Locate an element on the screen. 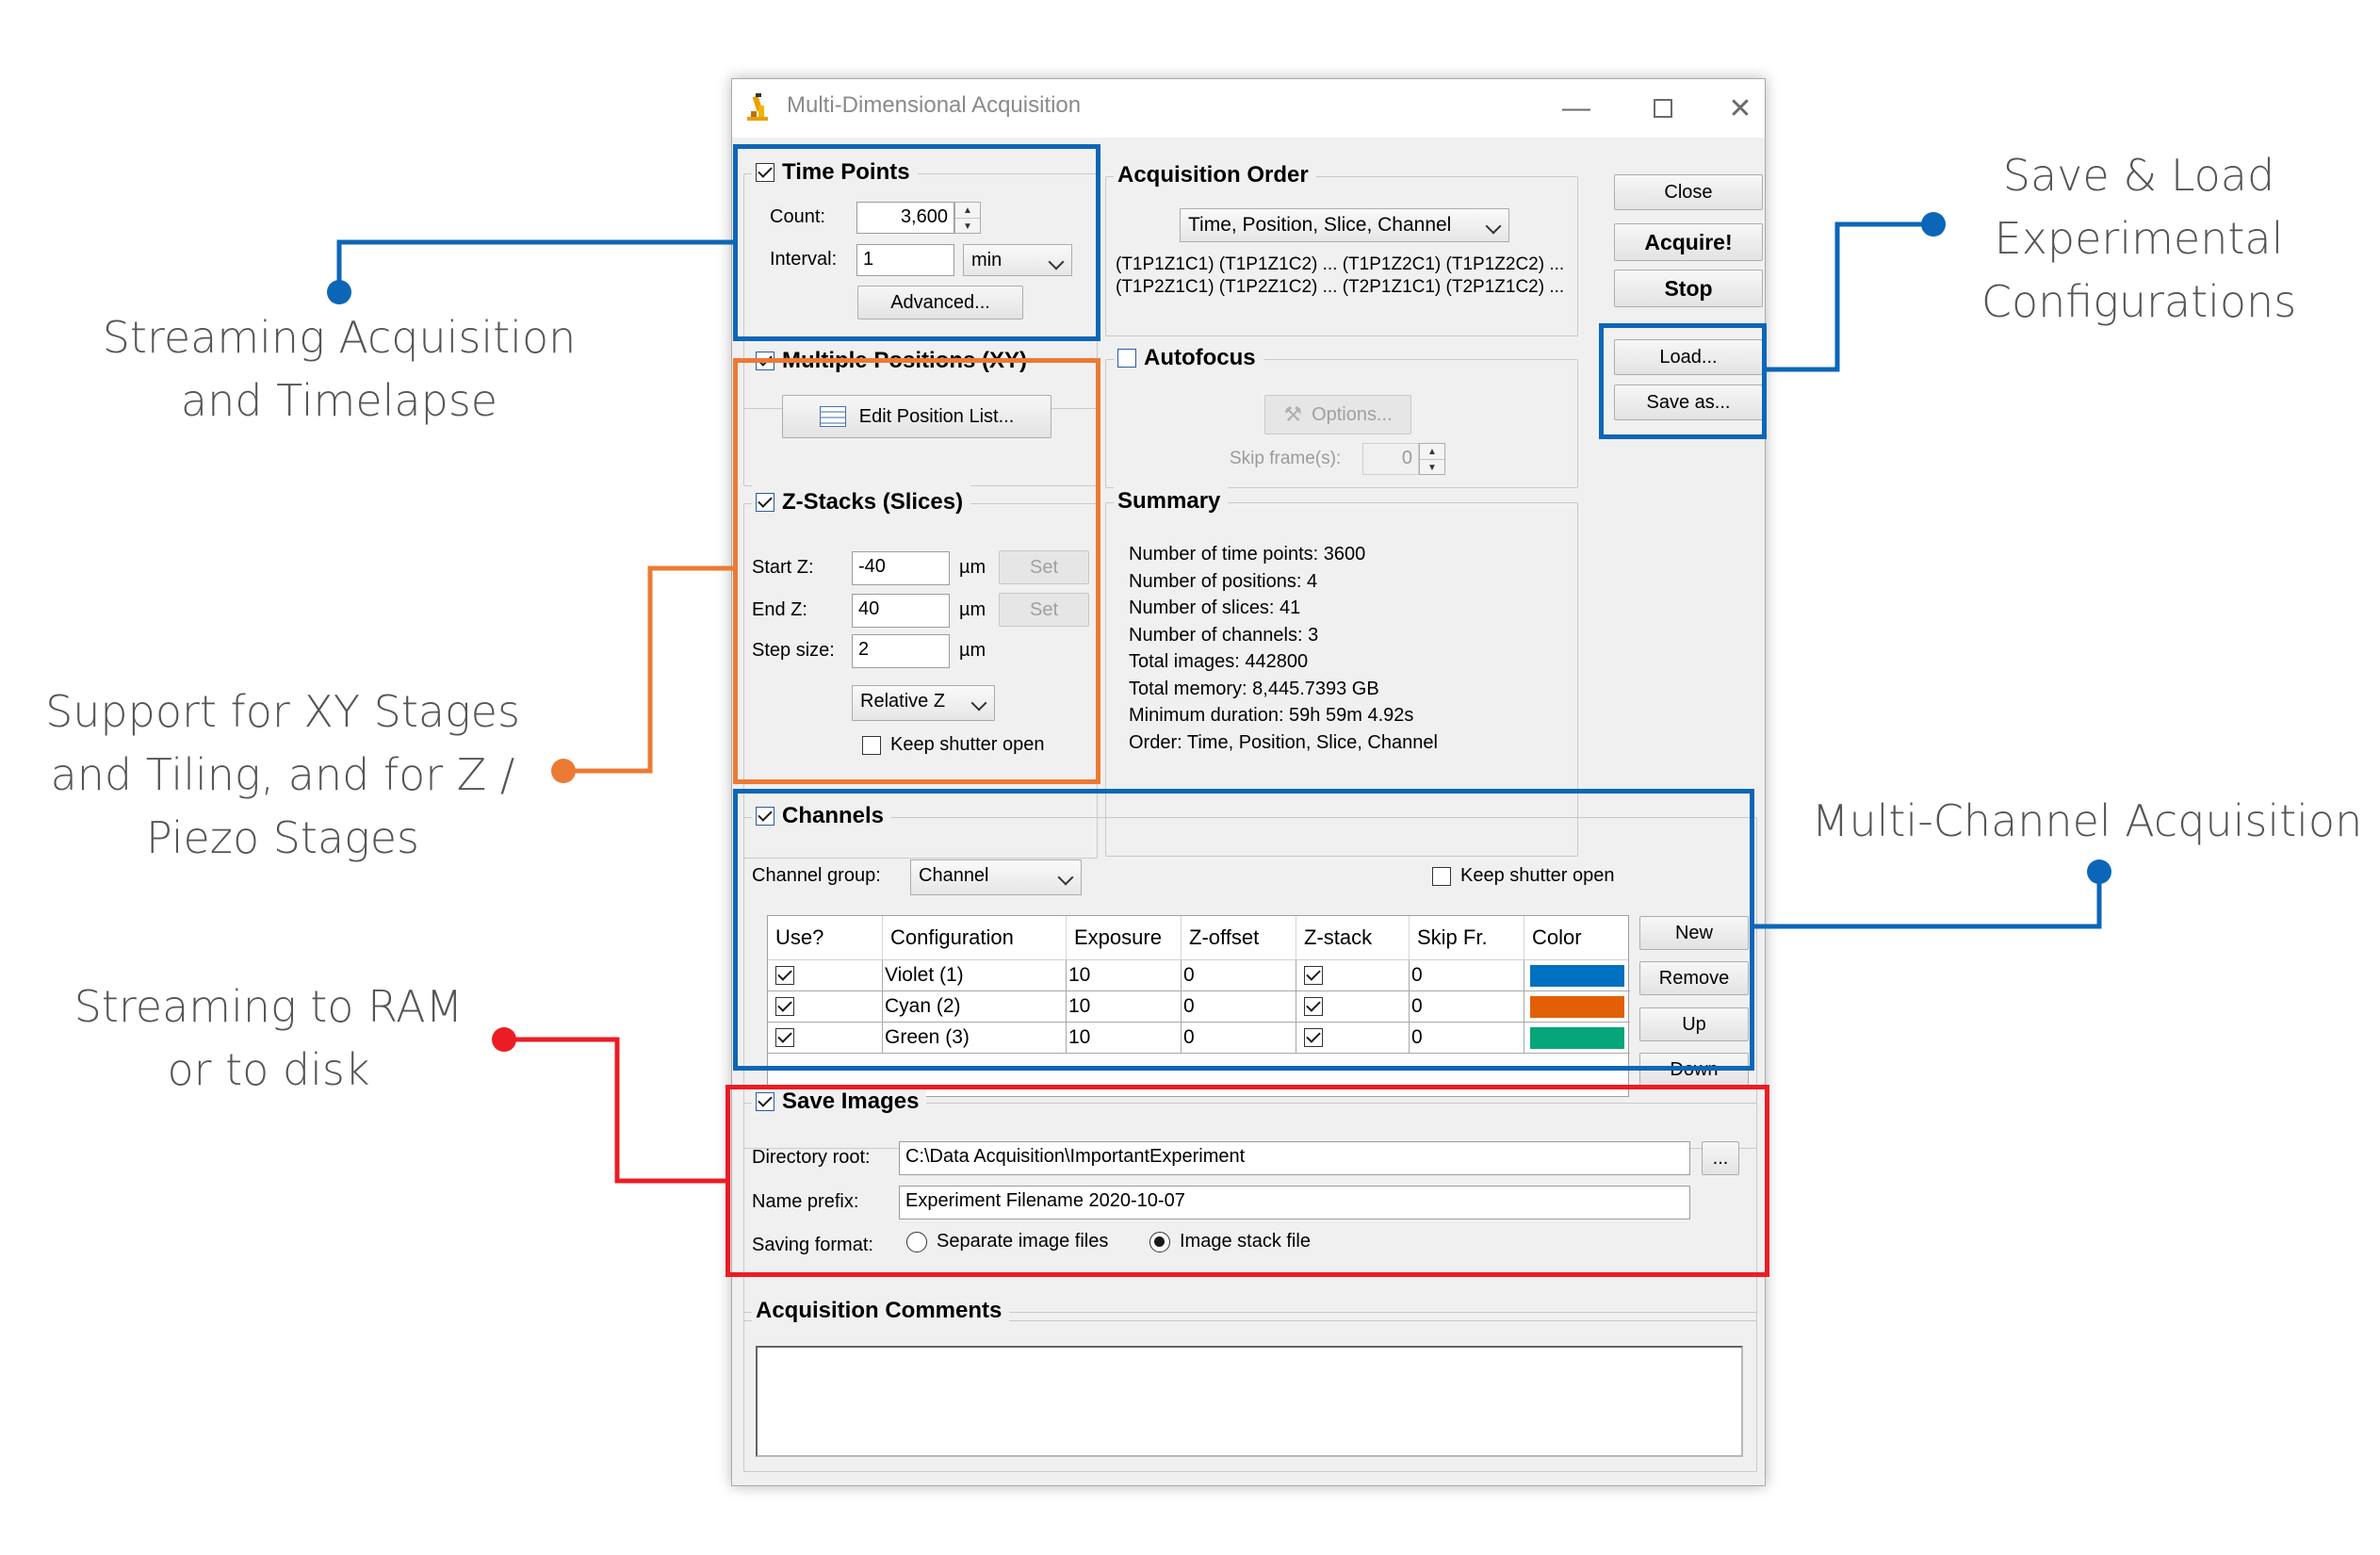 The width and height of the screenshot is (2380, 1555). acquire-button: Acquire! is located at coordinates (1688, 242).